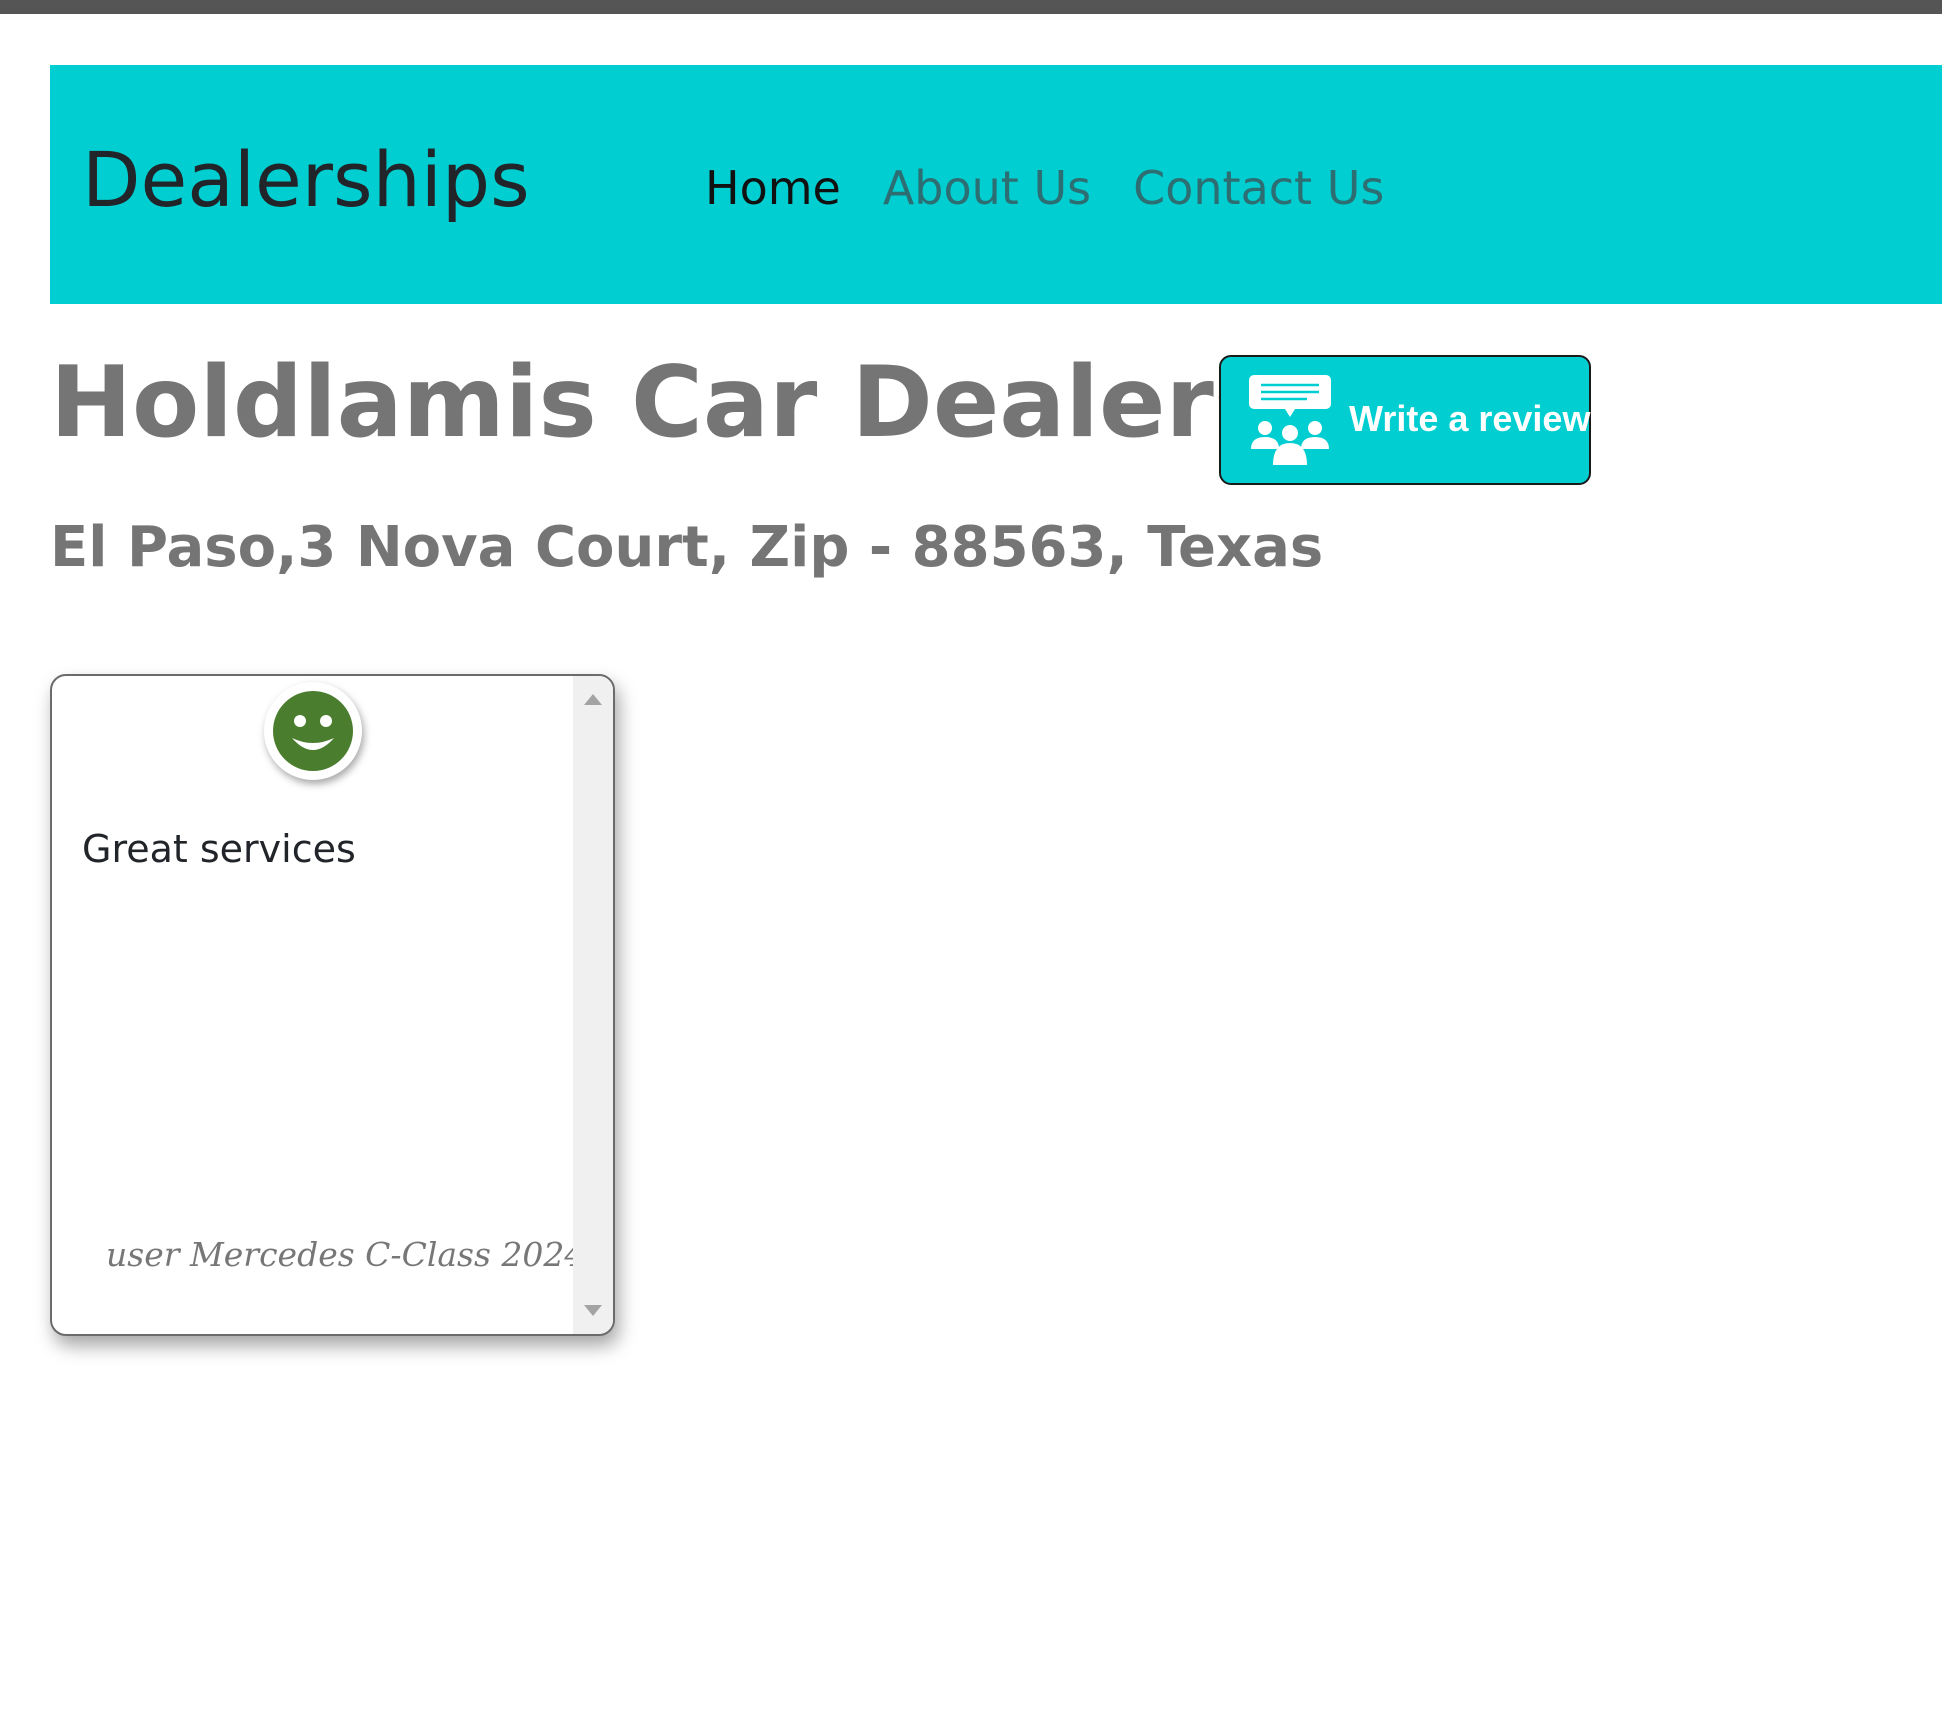 The width and height of the screenshot is (1942, 1710). Describe the element at coordinates (1258, 188) in the screenshot. I see `nav-contact-link: Contact Us` at that location.